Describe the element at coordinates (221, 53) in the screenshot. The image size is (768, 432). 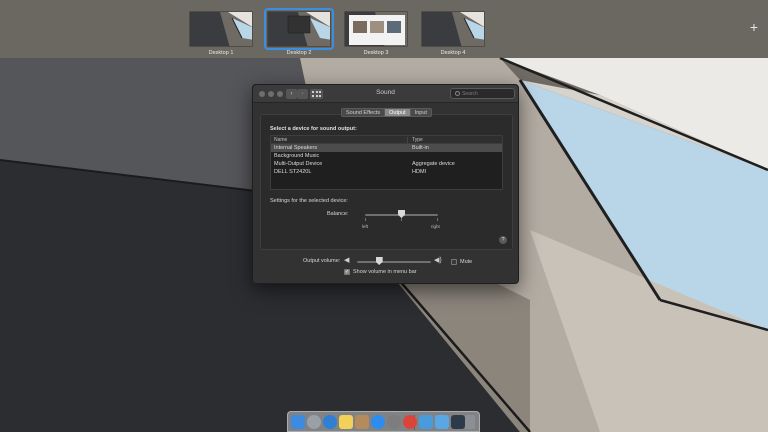
I see `space-label: Desktop 1` at that location.